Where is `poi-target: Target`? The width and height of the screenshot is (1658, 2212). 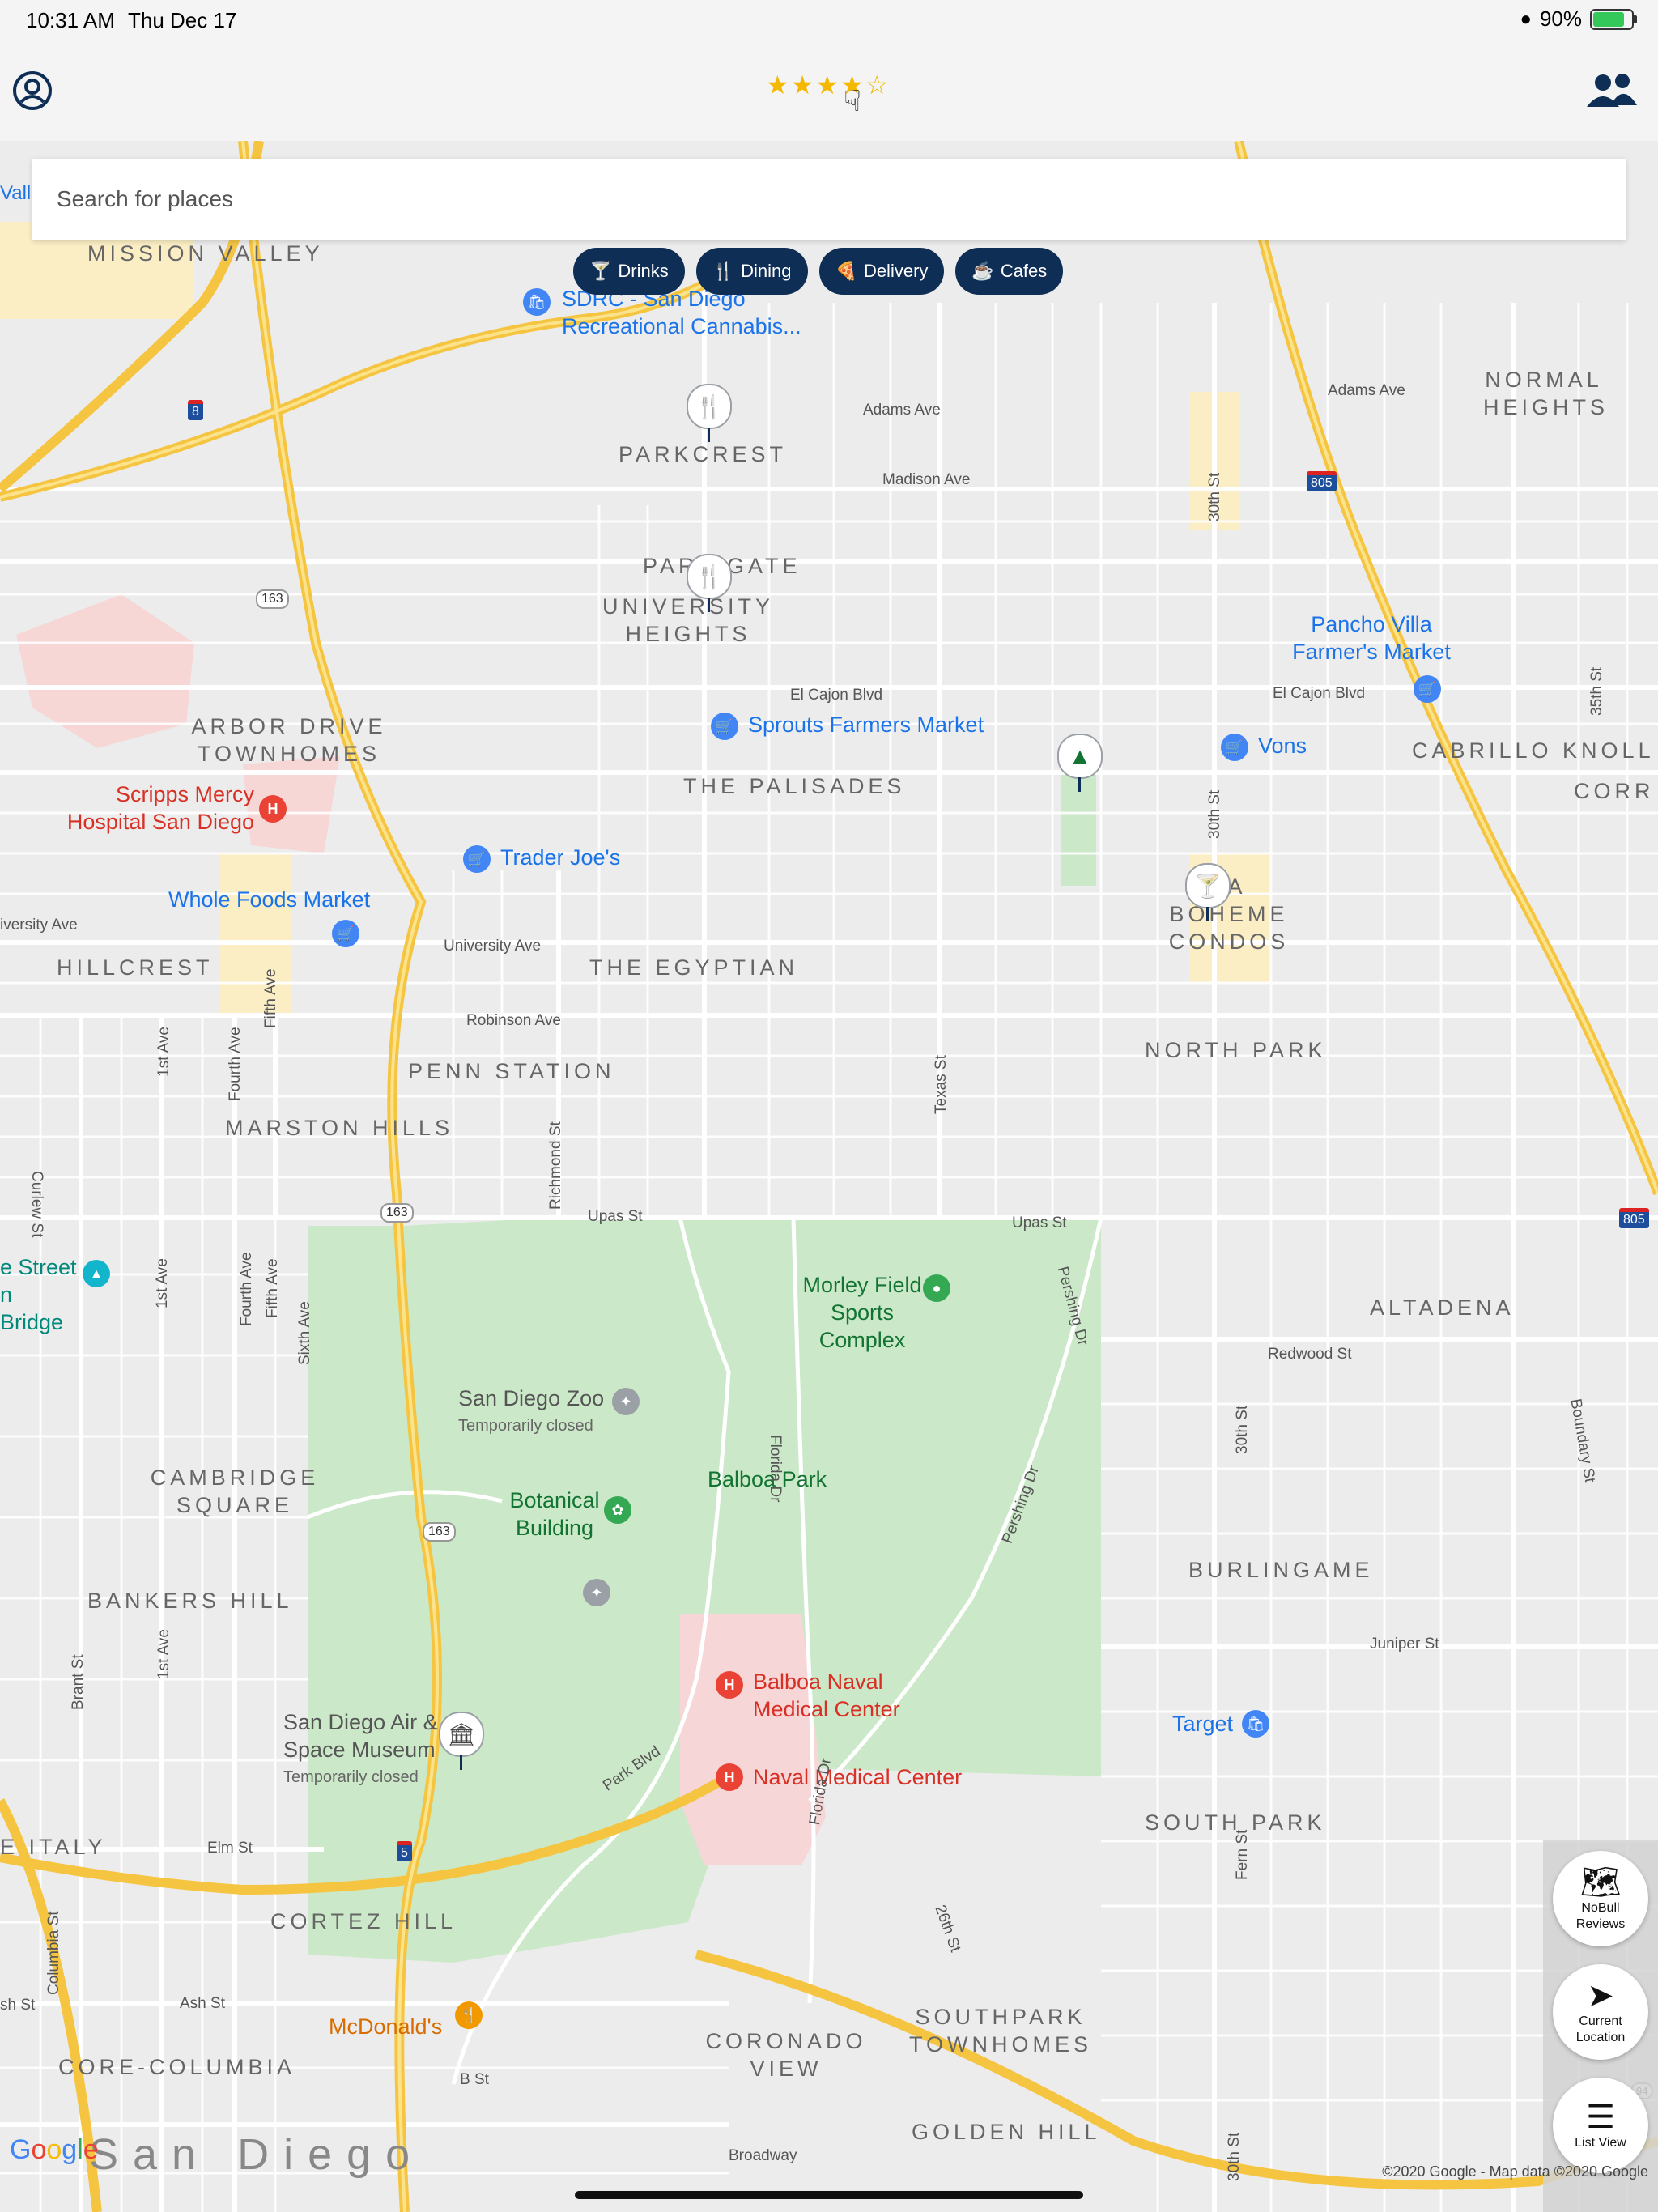 poi-target: Target is located at coordinates (1202, 1724).